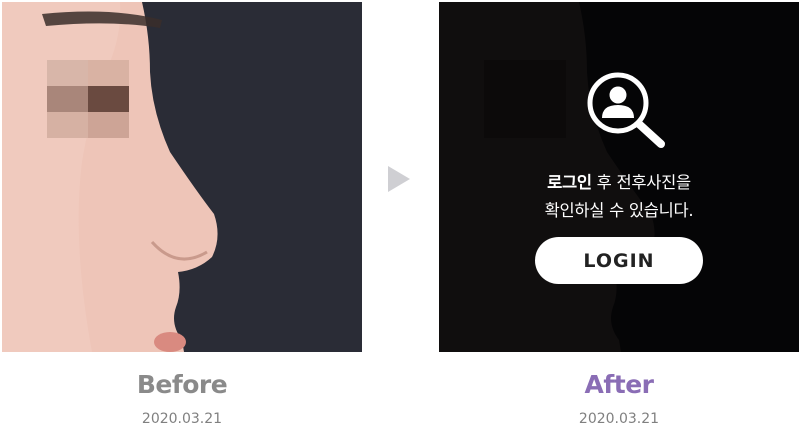  Describe the element at coordinates (619, 419) in the screenshot. I see `after-date: 2020.03.21` at that location.